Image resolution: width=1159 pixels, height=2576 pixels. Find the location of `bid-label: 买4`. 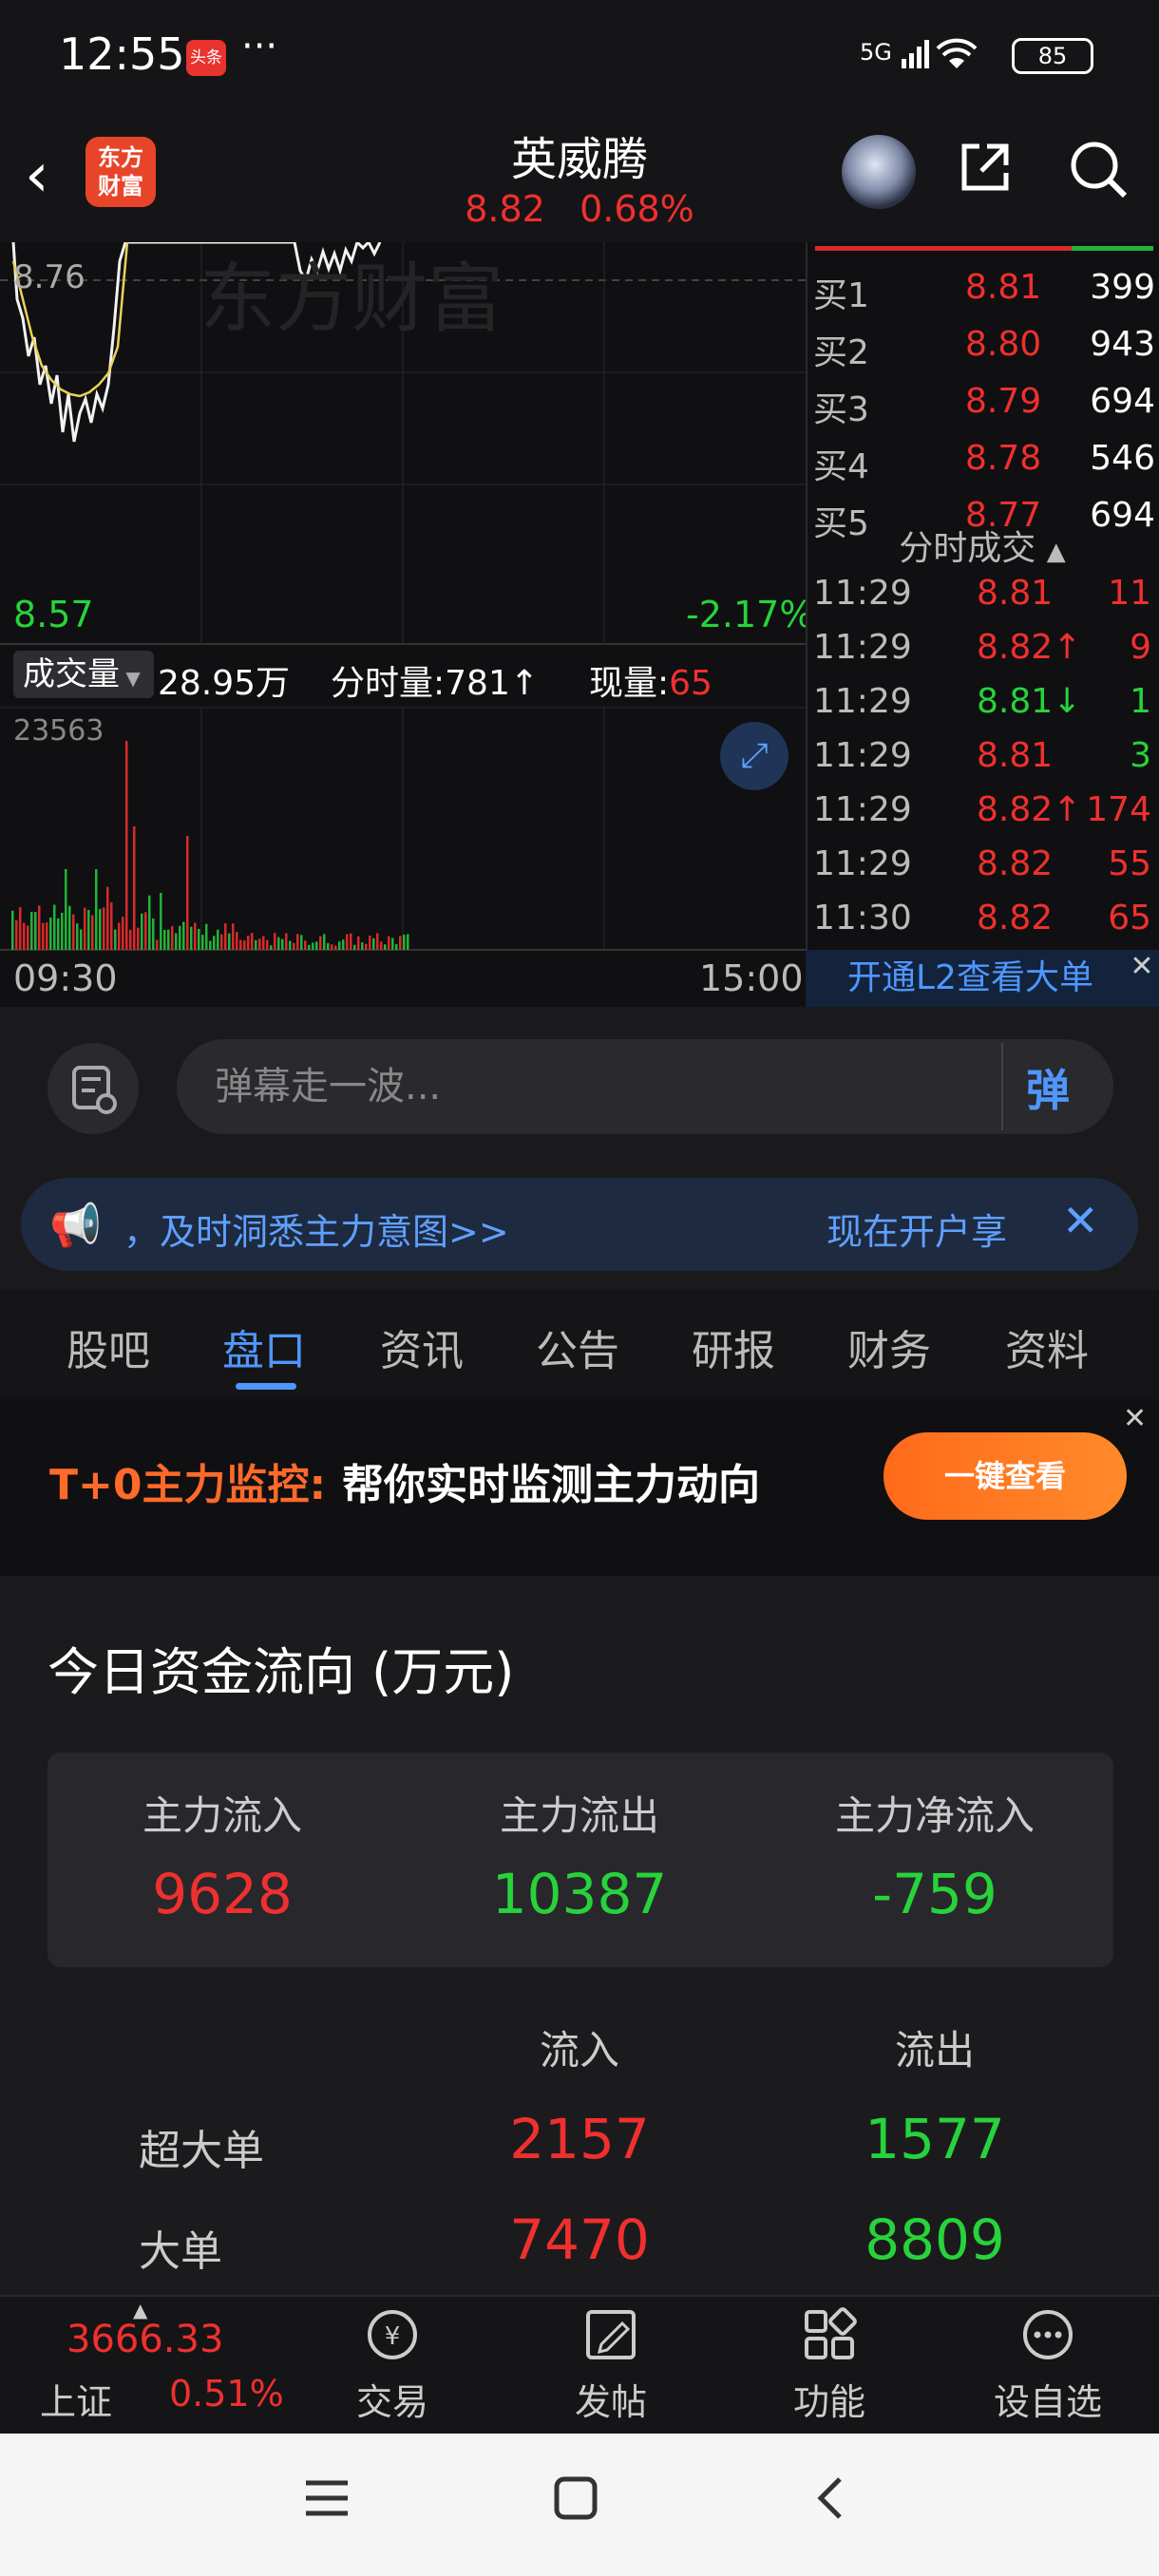

bid-label: 买4 is located at coordinates (841, 466).